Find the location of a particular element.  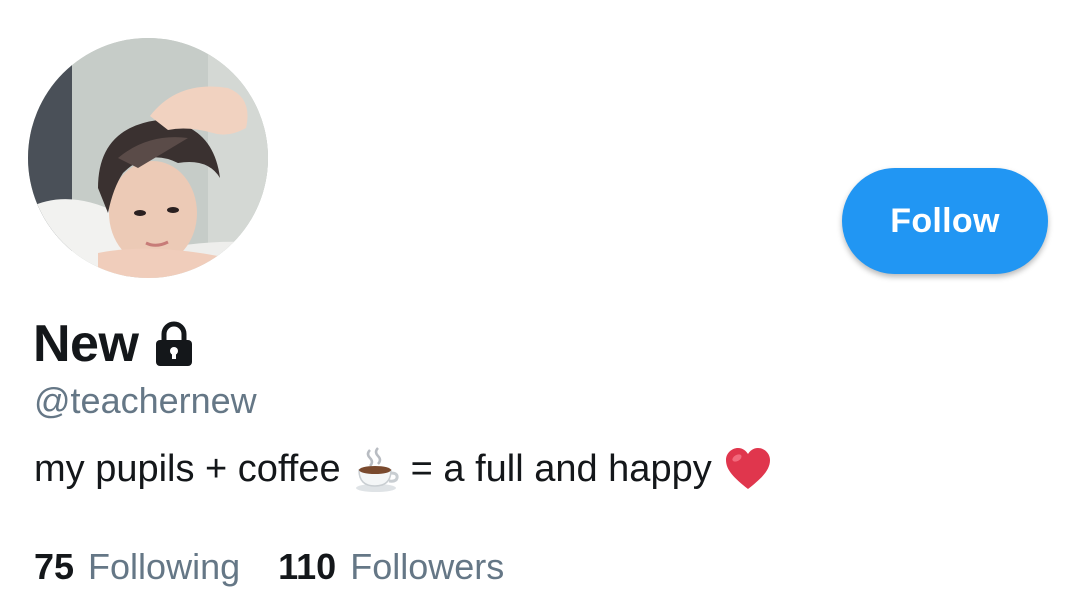

name-row: New is located at coordinates (115, 344).